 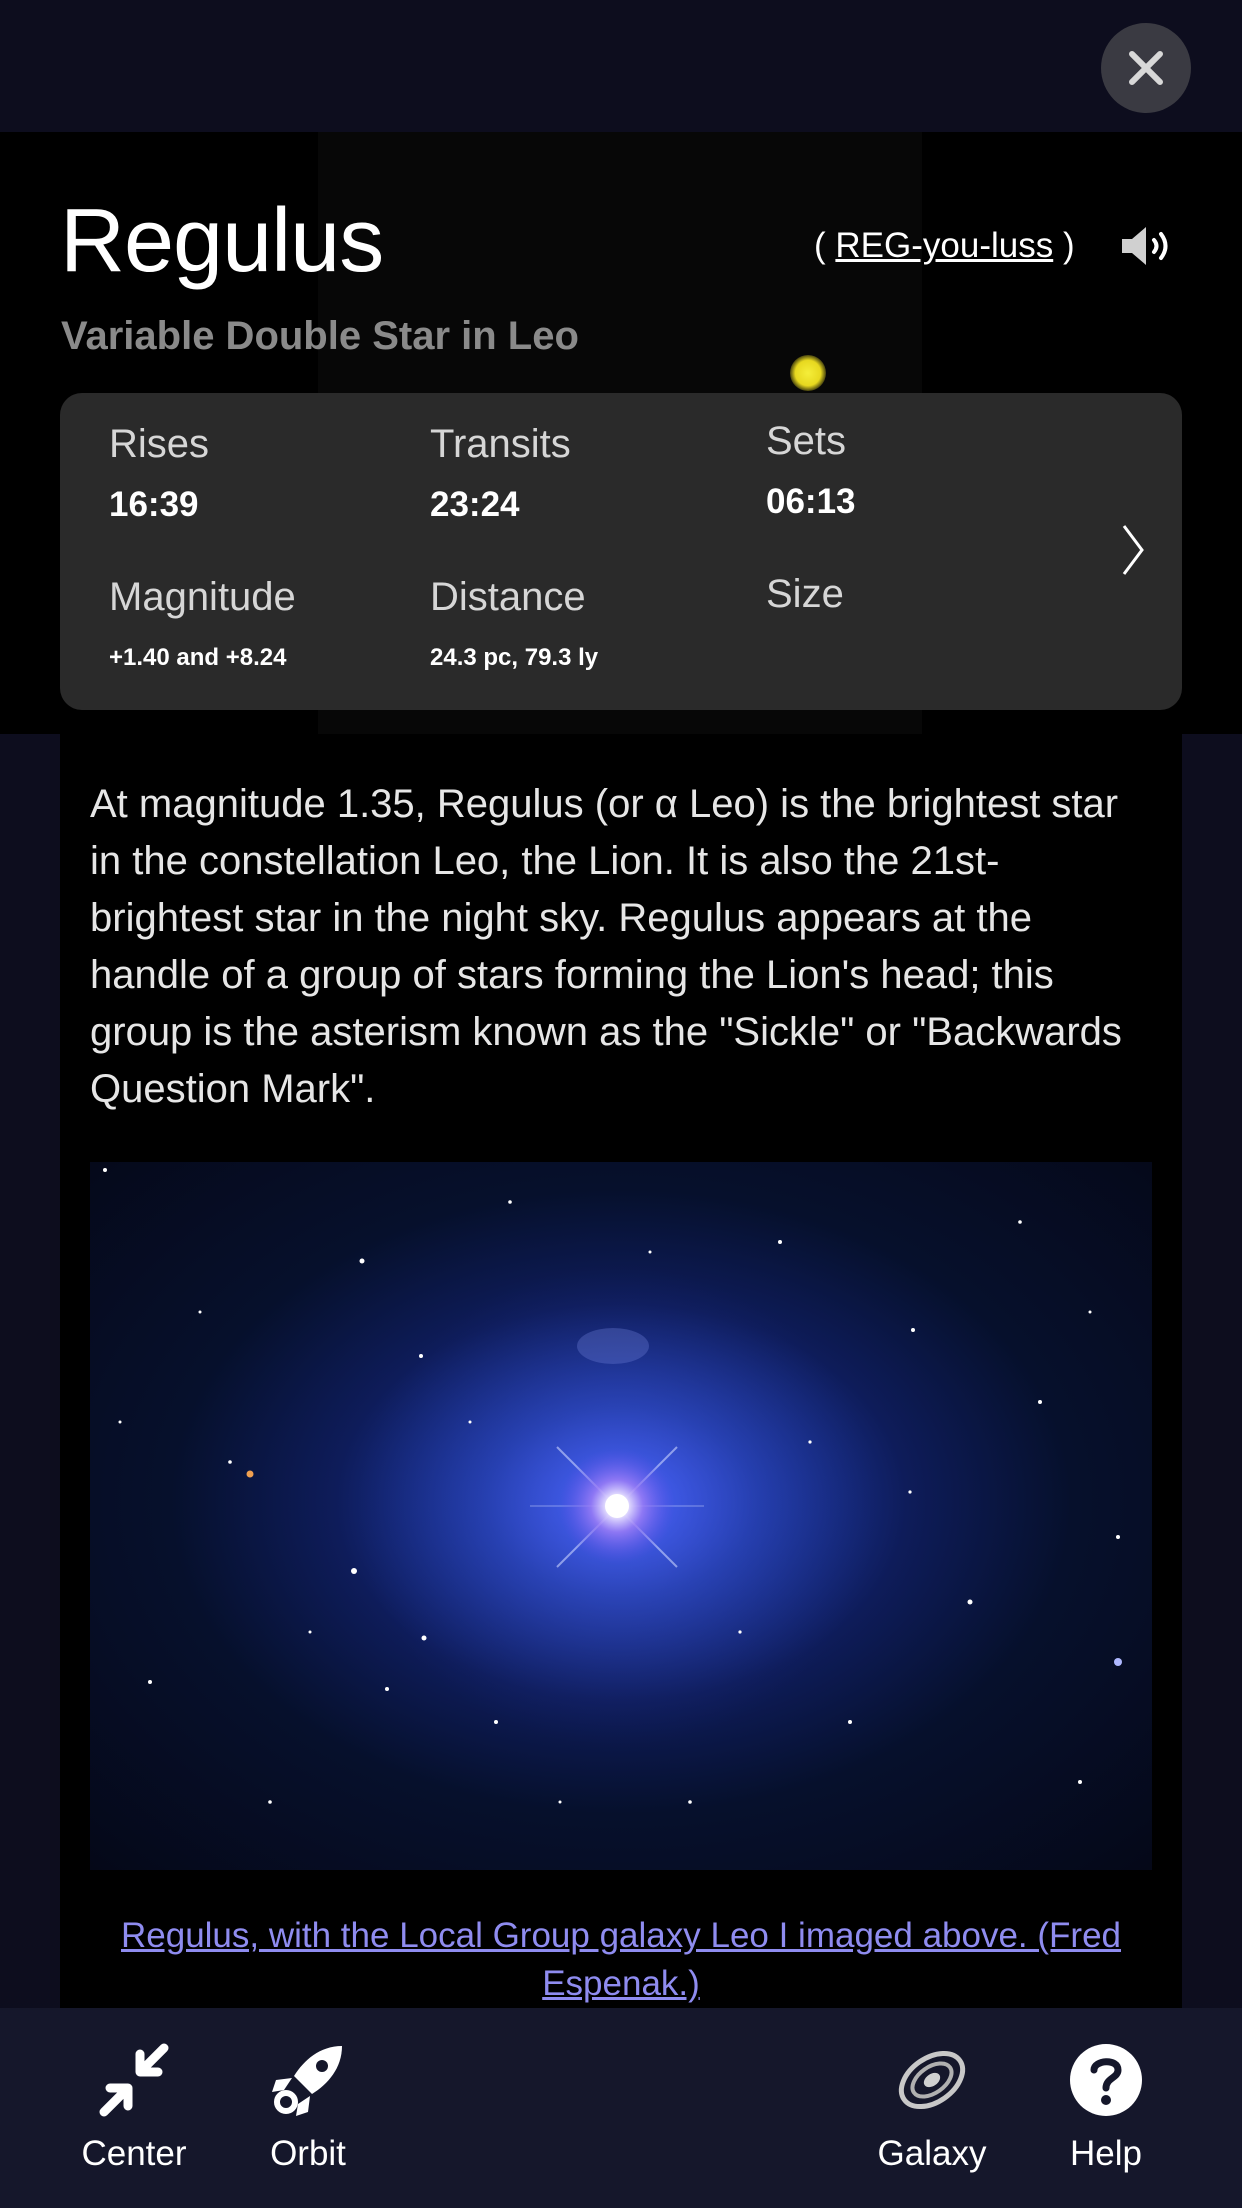 I want to click on tab-help-label: Help, so click(x=1106, y=2153).